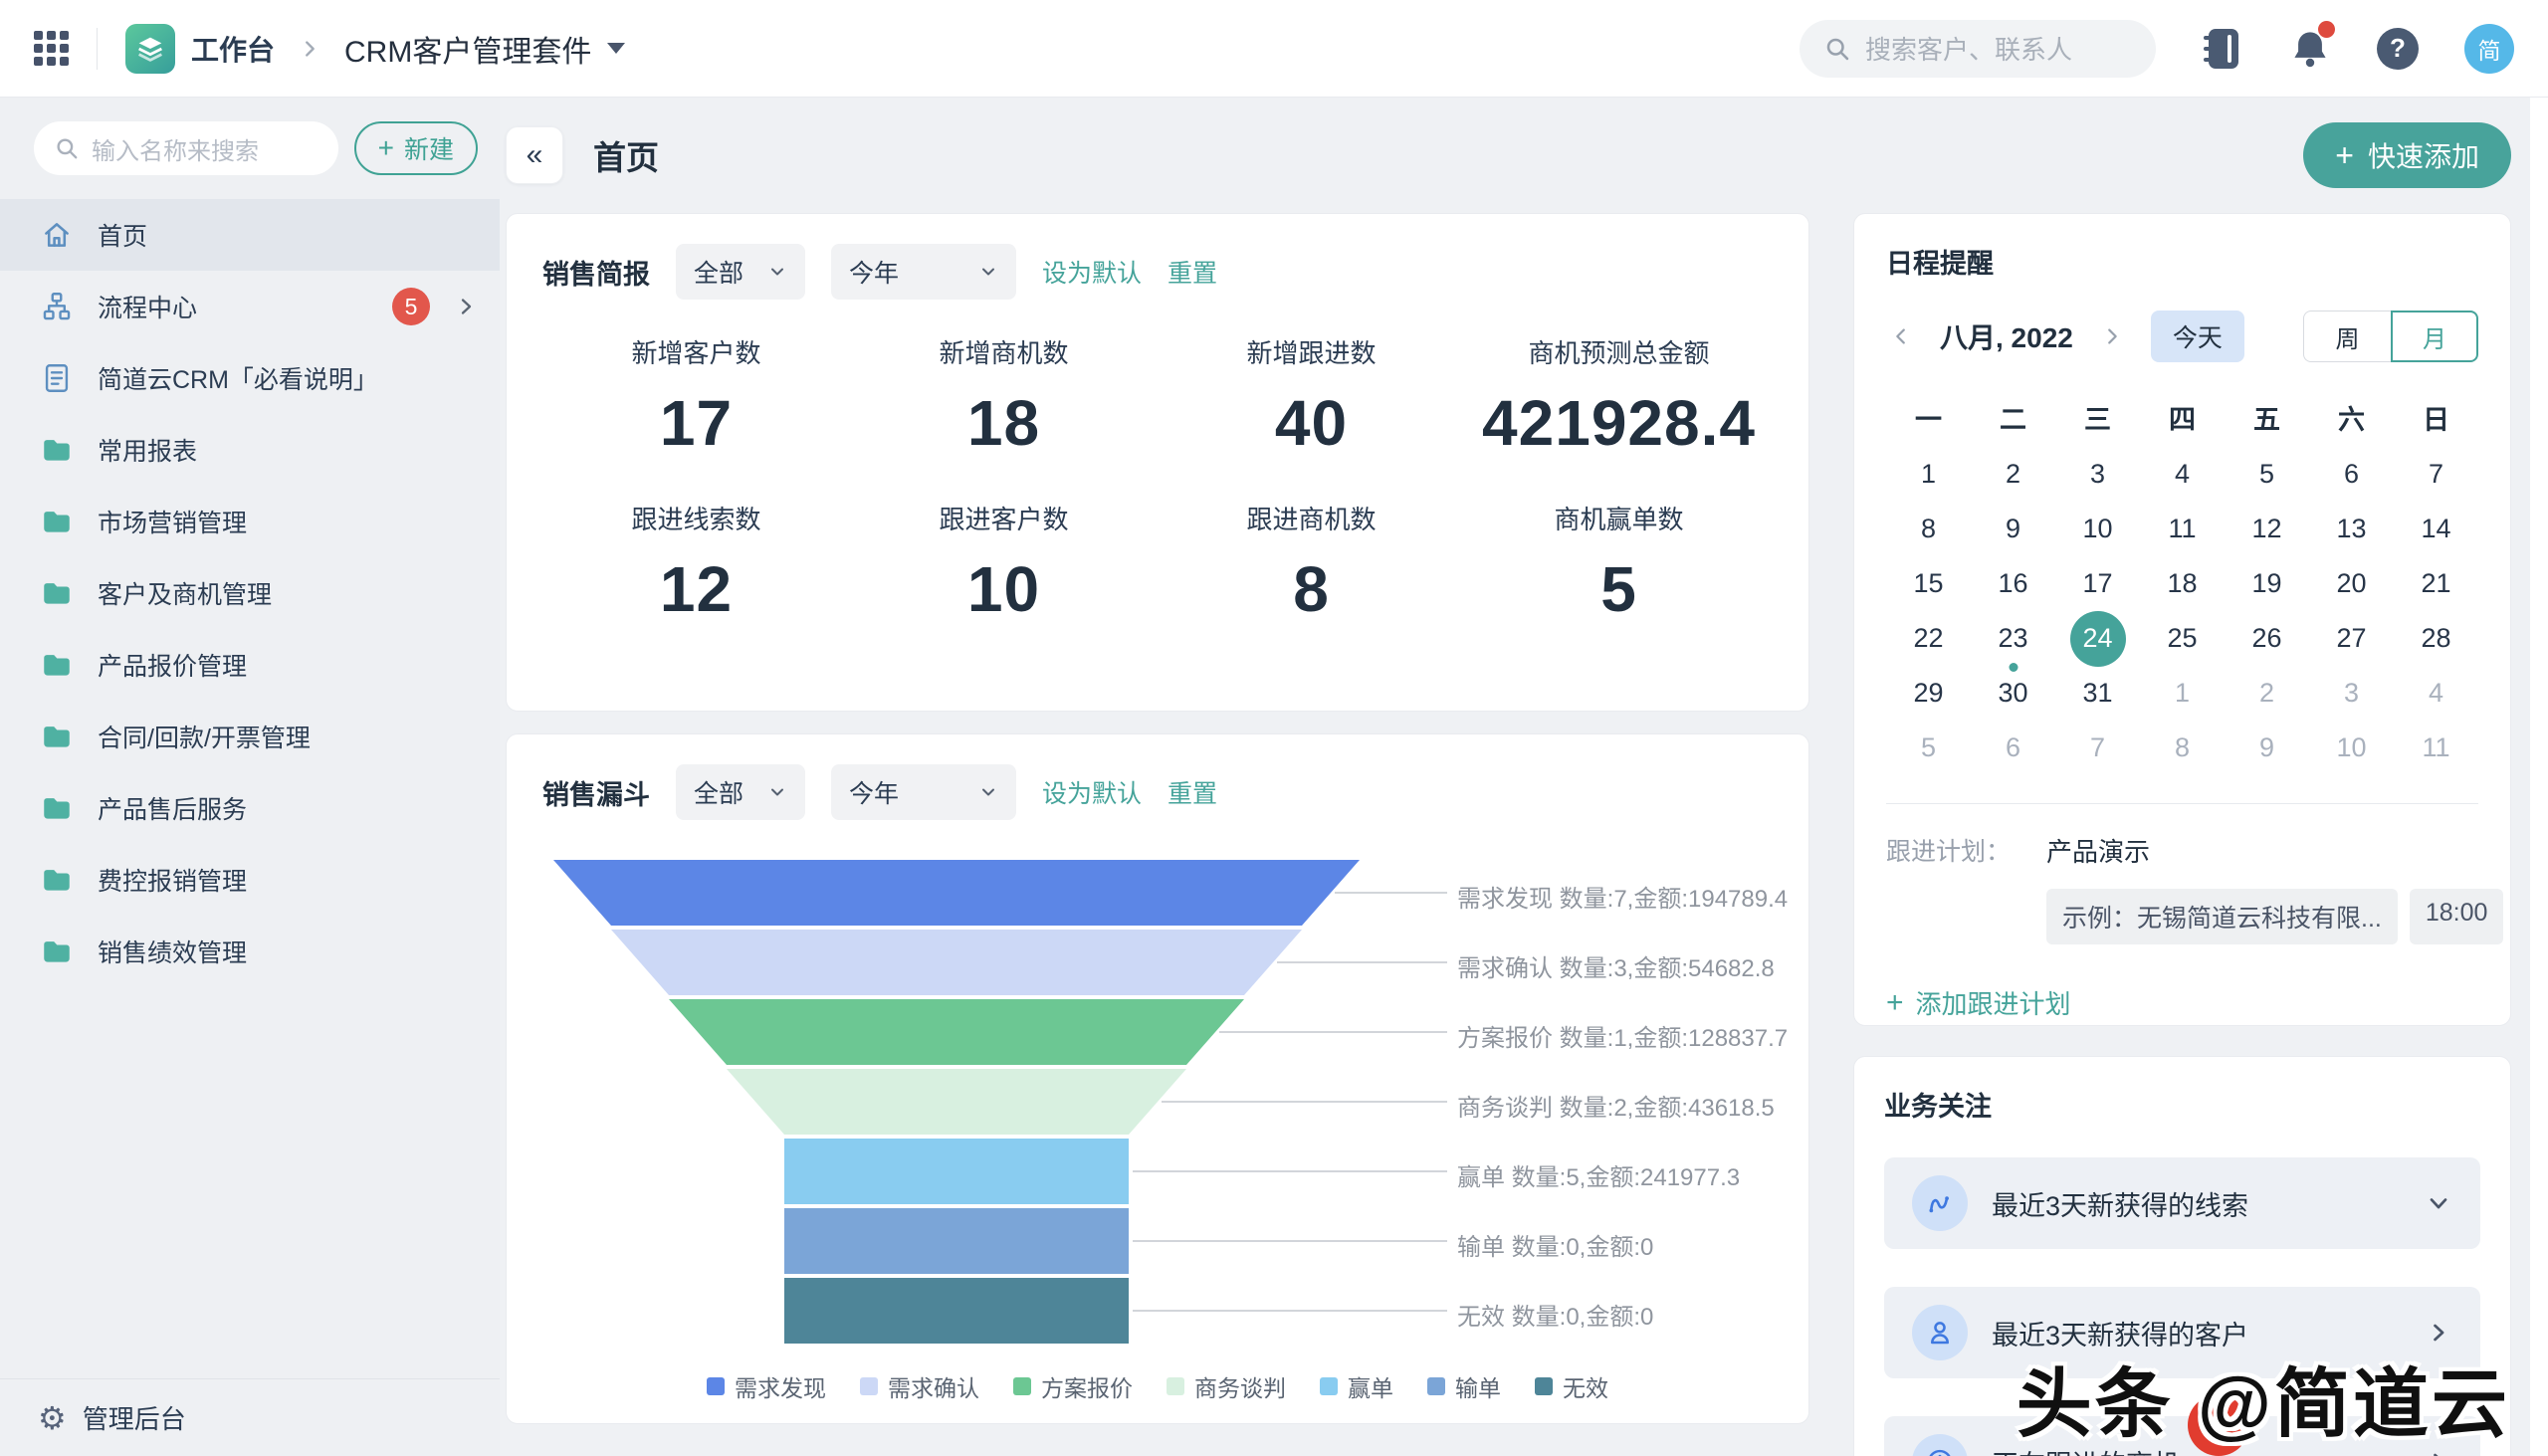 The image size is (2548, 1456). What do you see at coordinates (740, 272) in the screenshot?
I see `sales-brief-scope-select: 全部` at bounding box center [740, 272].